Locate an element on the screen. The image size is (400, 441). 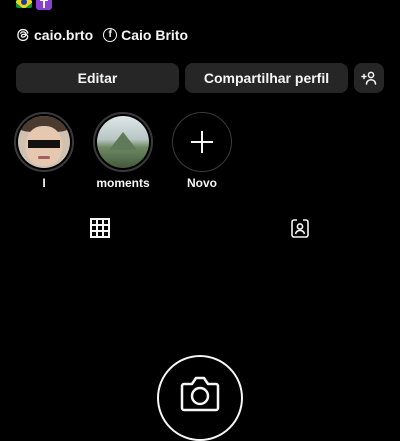
facebook-icon: f is located at coordinates (110, 35).